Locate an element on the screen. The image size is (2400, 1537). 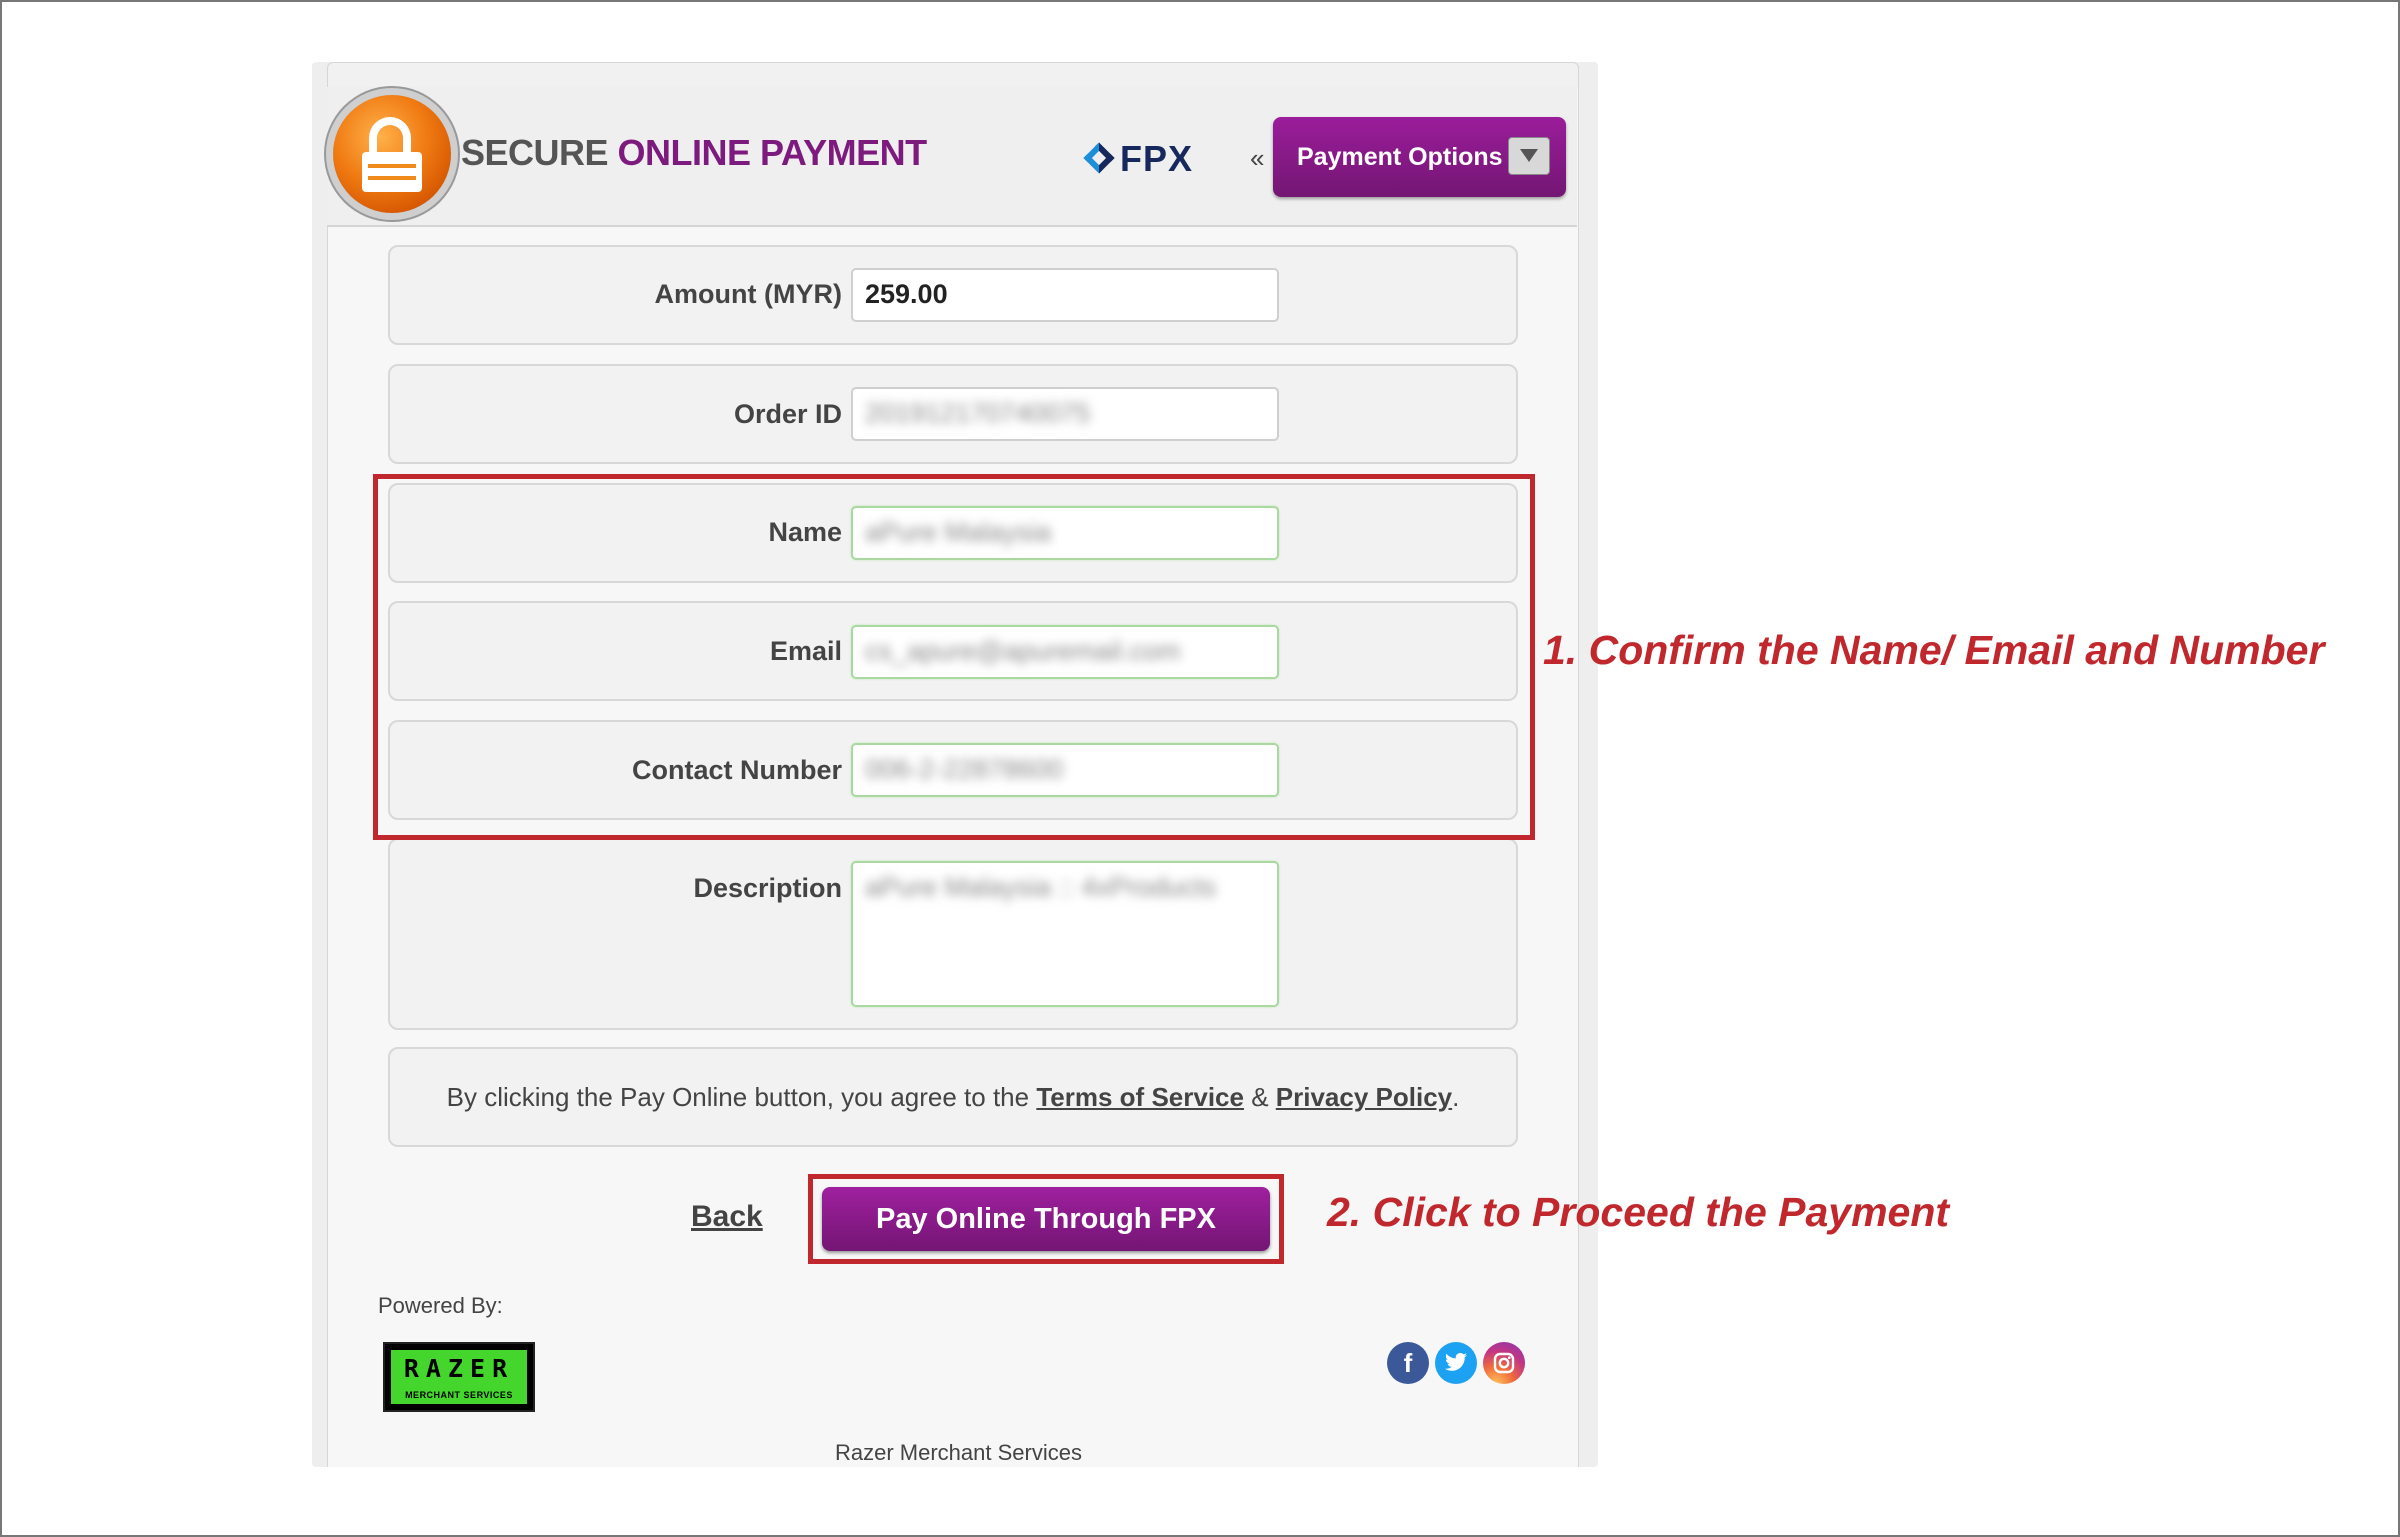
payment-options-label: Payment Options is located at coordinates (1400, 156).